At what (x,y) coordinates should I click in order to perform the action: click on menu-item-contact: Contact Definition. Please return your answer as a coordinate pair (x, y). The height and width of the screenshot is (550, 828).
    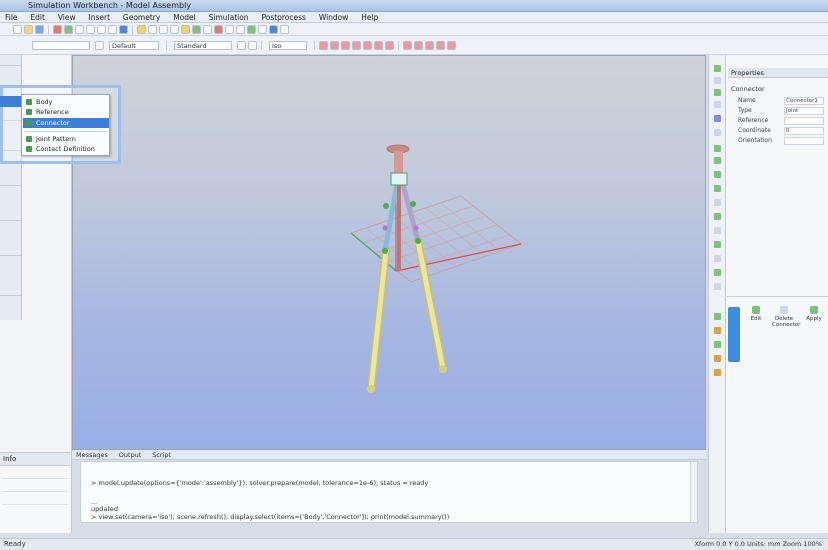
    Looking at the image, I should click on (66, 149).